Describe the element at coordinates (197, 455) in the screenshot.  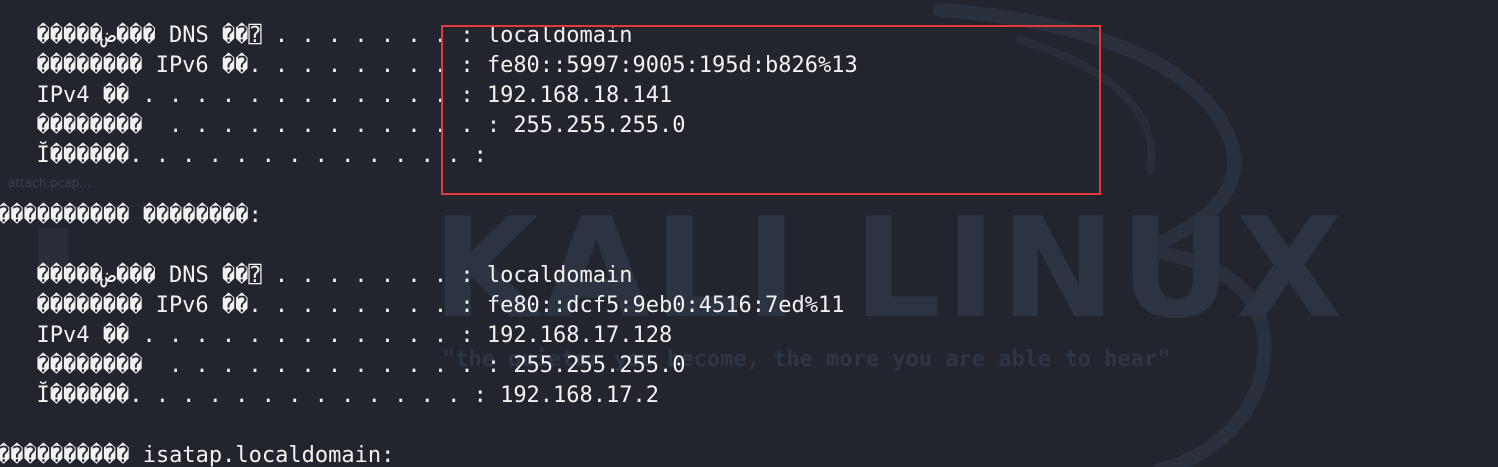
I see `output-line: ���������� isatap.localdomain:` at that location.